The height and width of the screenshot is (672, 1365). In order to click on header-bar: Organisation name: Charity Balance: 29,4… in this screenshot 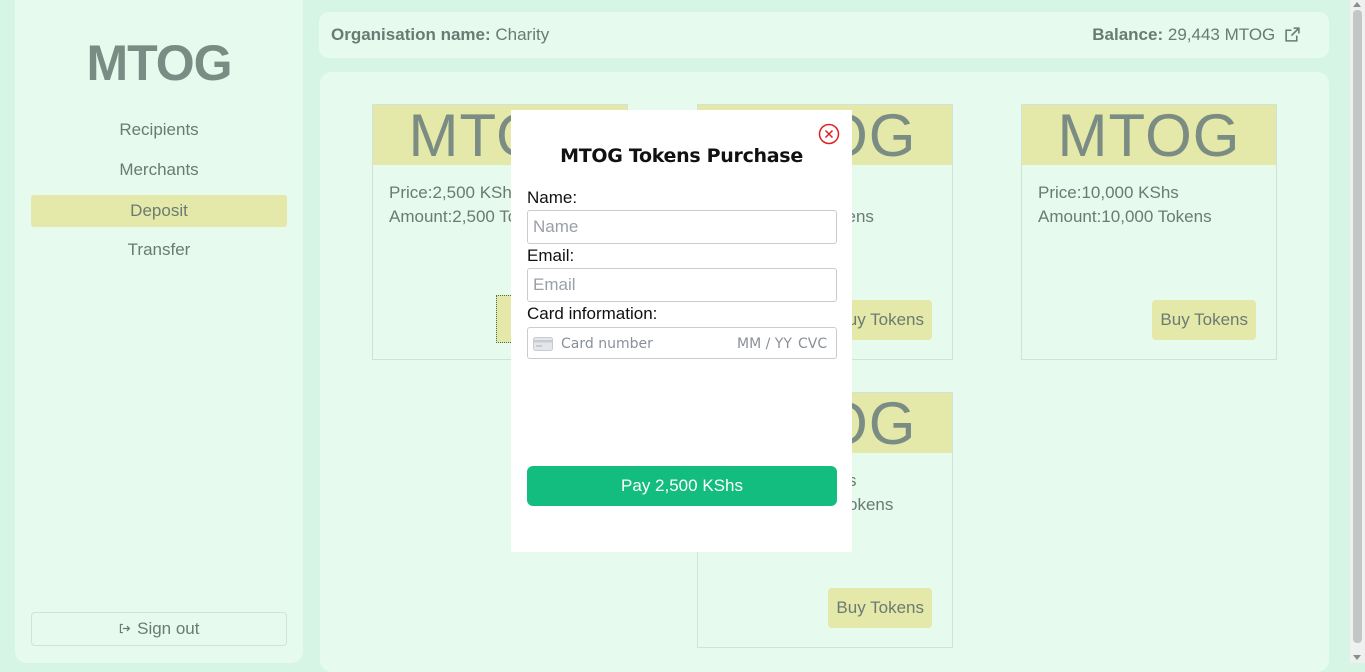, I will do `click(824, 35)`.